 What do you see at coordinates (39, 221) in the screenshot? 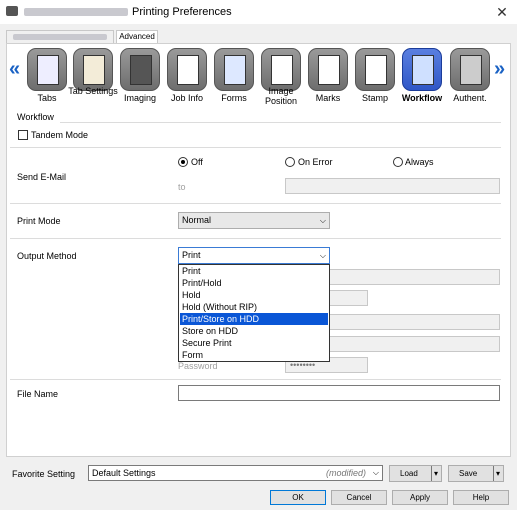
I see `print-mode-label: Print Mode` at bounding box center [39, 221].